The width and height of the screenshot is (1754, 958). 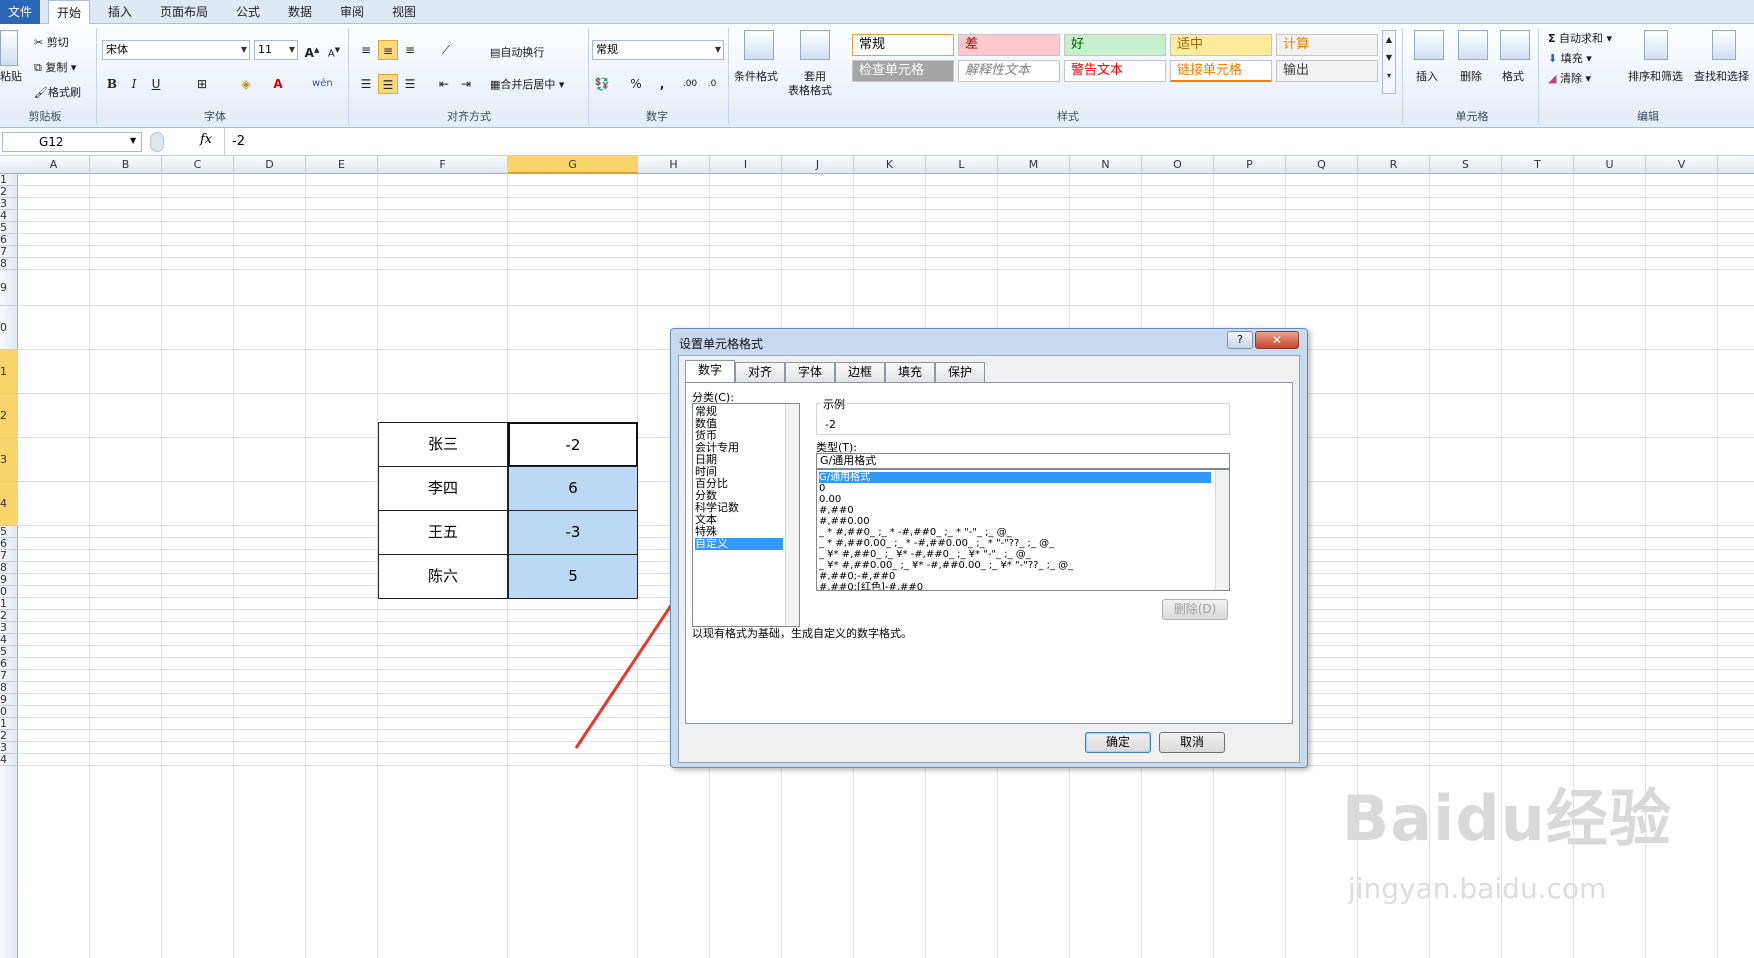 I want to click on copy-button: ⧉ 复制 ▾, so click(x=55, y=67).